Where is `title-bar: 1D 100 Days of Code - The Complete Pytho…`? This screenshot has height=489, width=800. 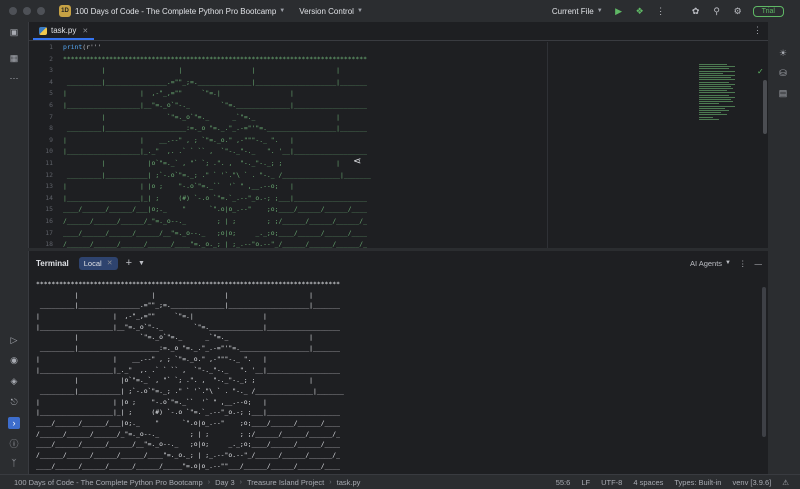
title-bar: 1D 100 Days of Code - The Complete Pytho… is located at coordinates (400, 11).